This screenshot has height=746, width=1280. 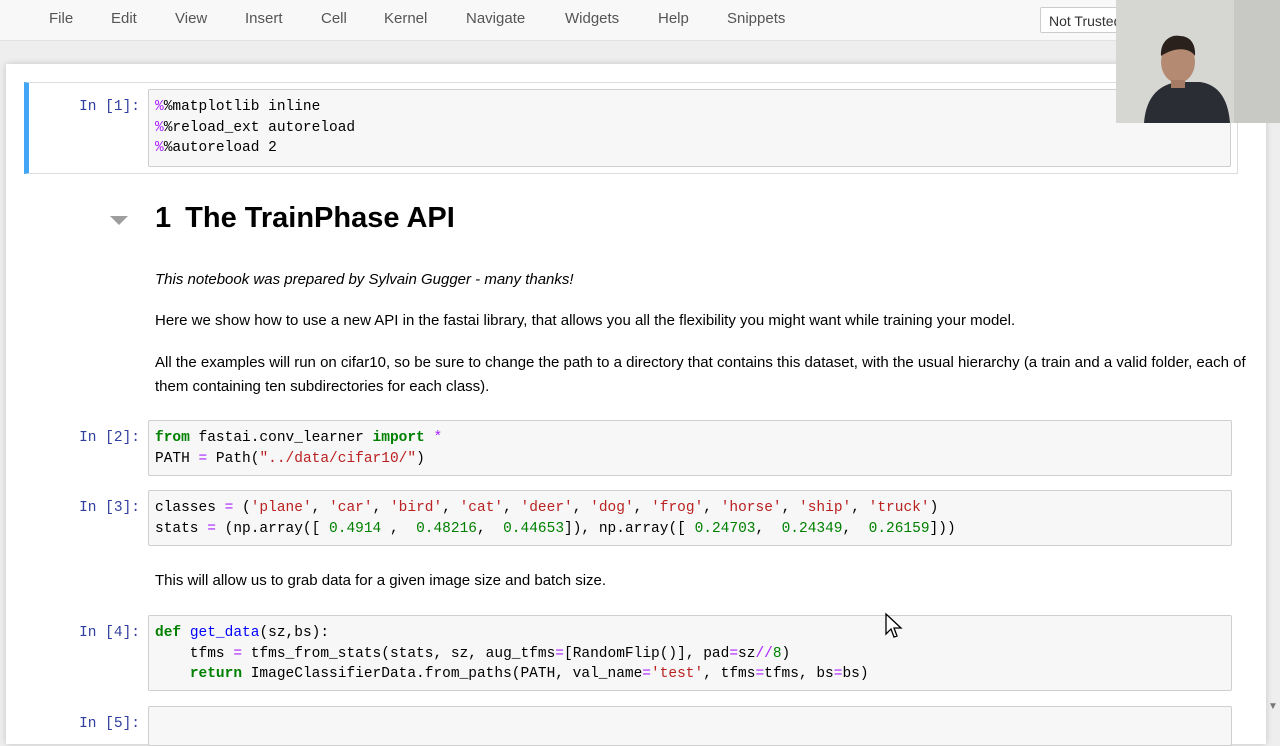 I want to click on section-heading: 1 The TrainPhase API, so click(x=305, y=218).